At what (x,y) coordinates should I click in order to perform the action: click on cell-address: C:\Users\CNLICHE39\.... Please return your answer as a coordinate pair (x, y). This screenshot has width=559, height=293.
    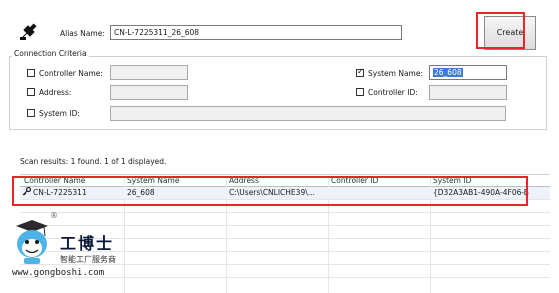
    Looking at the image, I should click on (272, 192).